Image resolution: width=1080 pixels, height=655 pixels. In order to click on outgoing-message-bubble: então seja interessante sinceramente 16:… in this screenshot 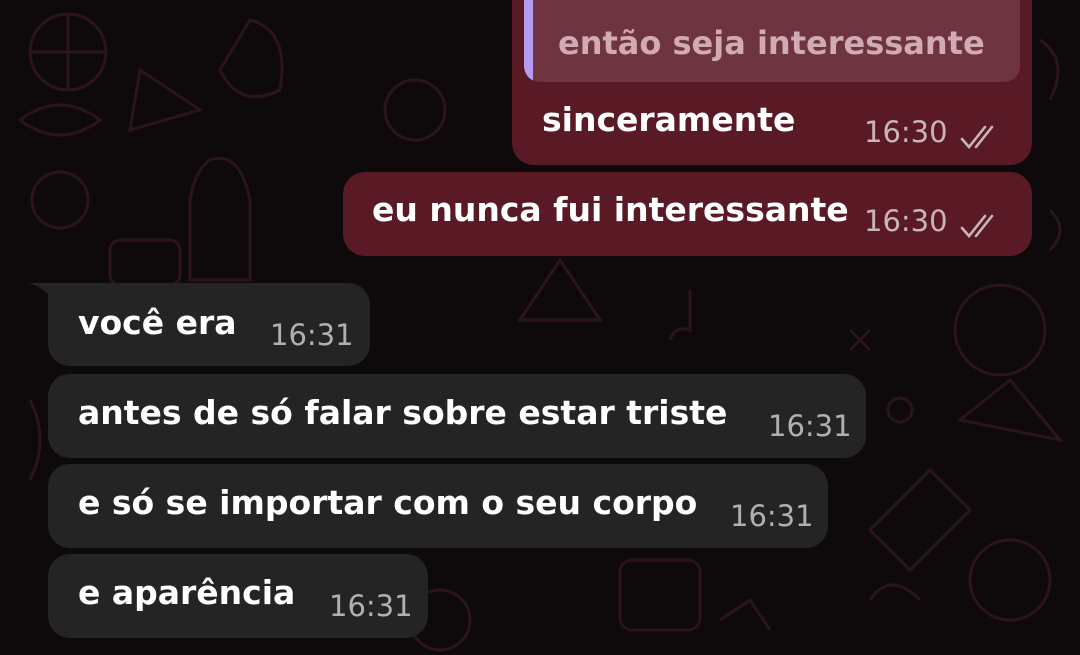, I will do `click(772, 82)`.